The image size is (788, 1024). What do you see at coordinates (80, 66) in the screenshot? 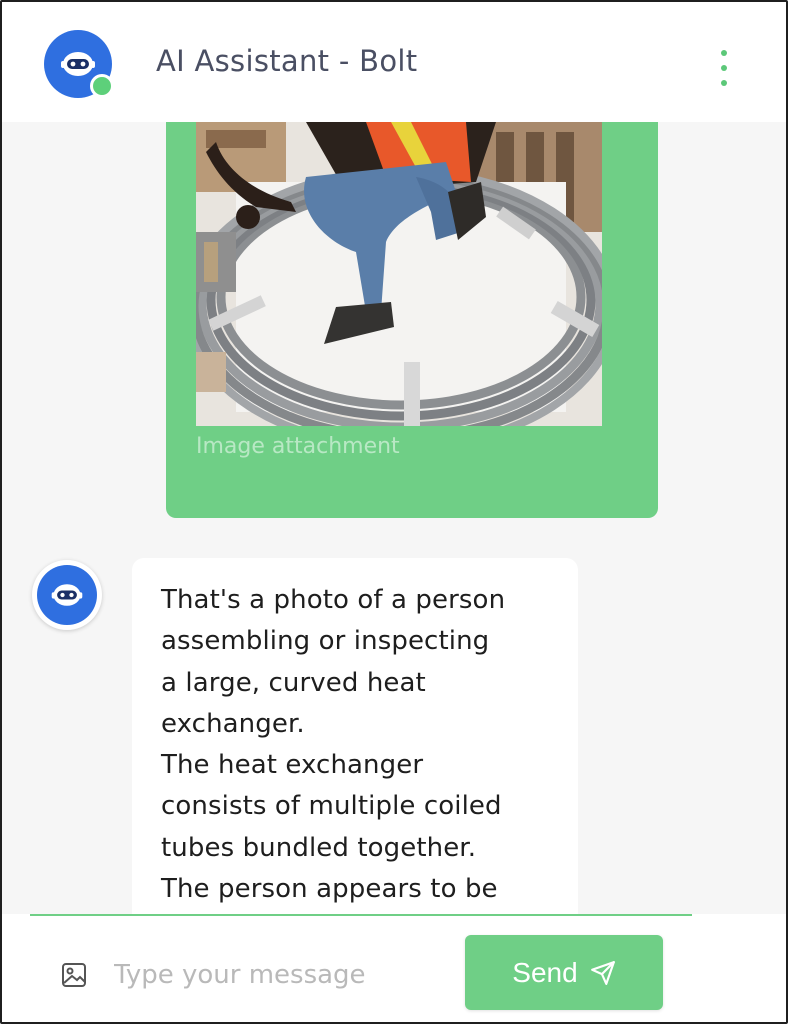
I see `assistant-avatar` at bounding box center [80, 66].